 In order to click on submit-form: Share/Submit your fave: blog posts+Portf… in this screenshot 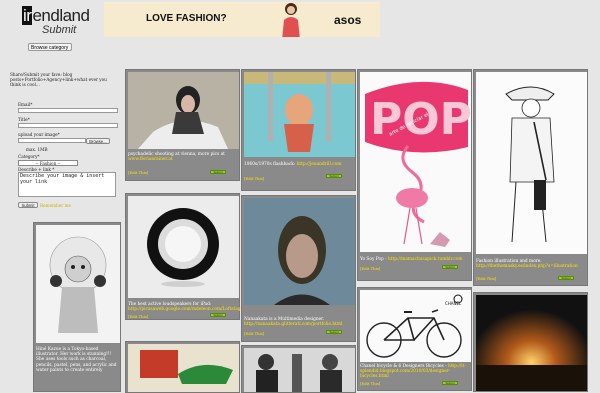, I will do `click(63, 140)`.